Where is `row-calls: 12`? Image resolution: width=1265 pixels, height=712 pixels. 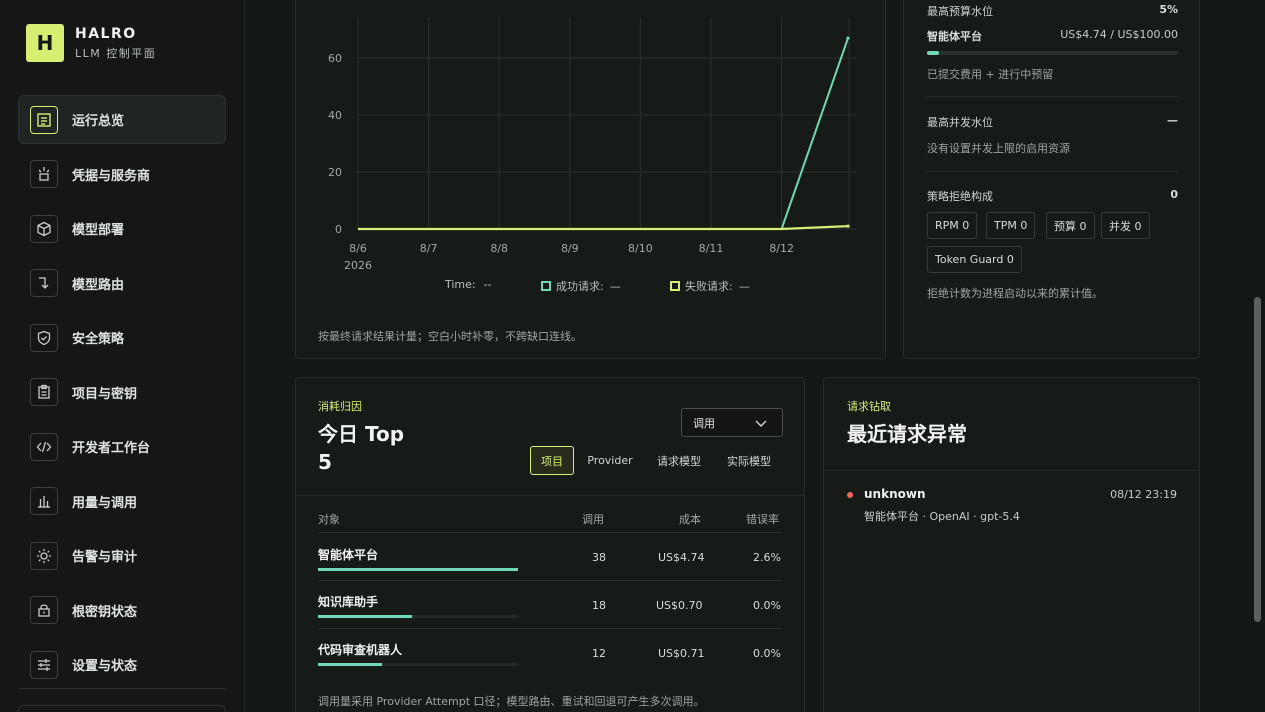 row-calls: 12 is located at coordinates (599, 653).